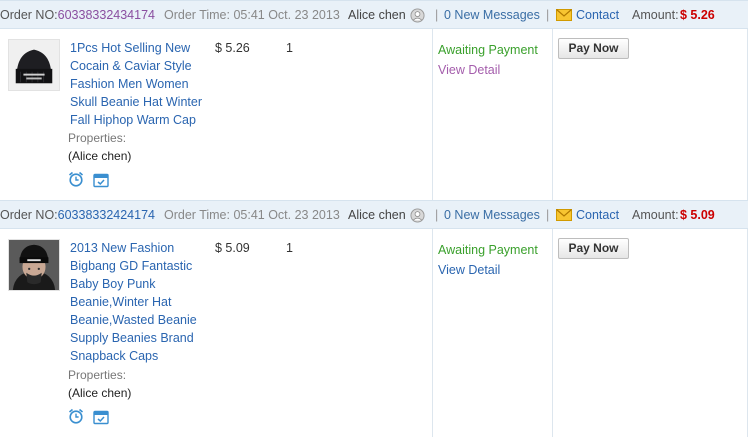 The width and height of the screenshot is (752, 437). I want to click on order-number-field: Order NO:60338332424174, so click(77, 215).